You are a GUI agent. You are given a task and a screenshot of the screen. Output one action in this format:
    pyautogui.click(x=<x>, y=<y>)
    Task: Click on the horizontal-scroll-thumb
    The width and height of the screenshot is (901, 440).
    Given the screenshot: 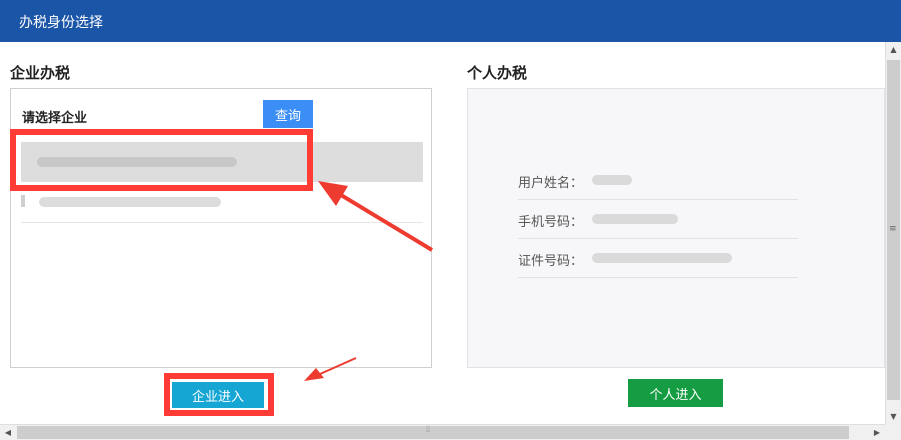 What is the action you would take?
    pyautogui.click(x=433, y=432)
    